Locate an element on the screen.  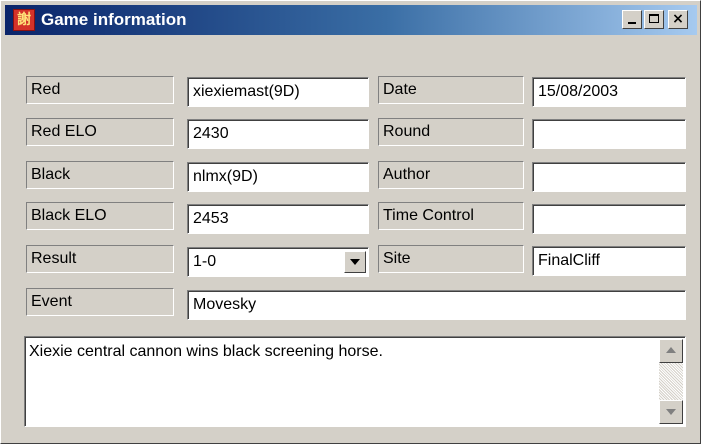
scroll-up-button is located at coordinates (671, 351).